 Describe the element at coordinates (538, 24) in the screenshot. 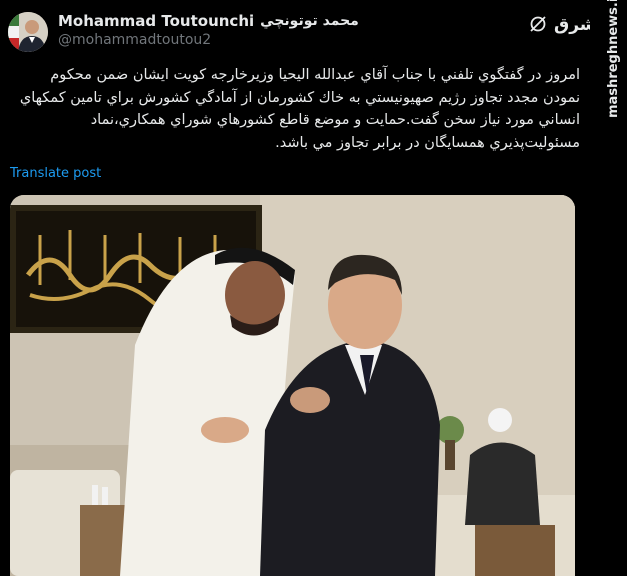

I see `grok-icon` at that location.